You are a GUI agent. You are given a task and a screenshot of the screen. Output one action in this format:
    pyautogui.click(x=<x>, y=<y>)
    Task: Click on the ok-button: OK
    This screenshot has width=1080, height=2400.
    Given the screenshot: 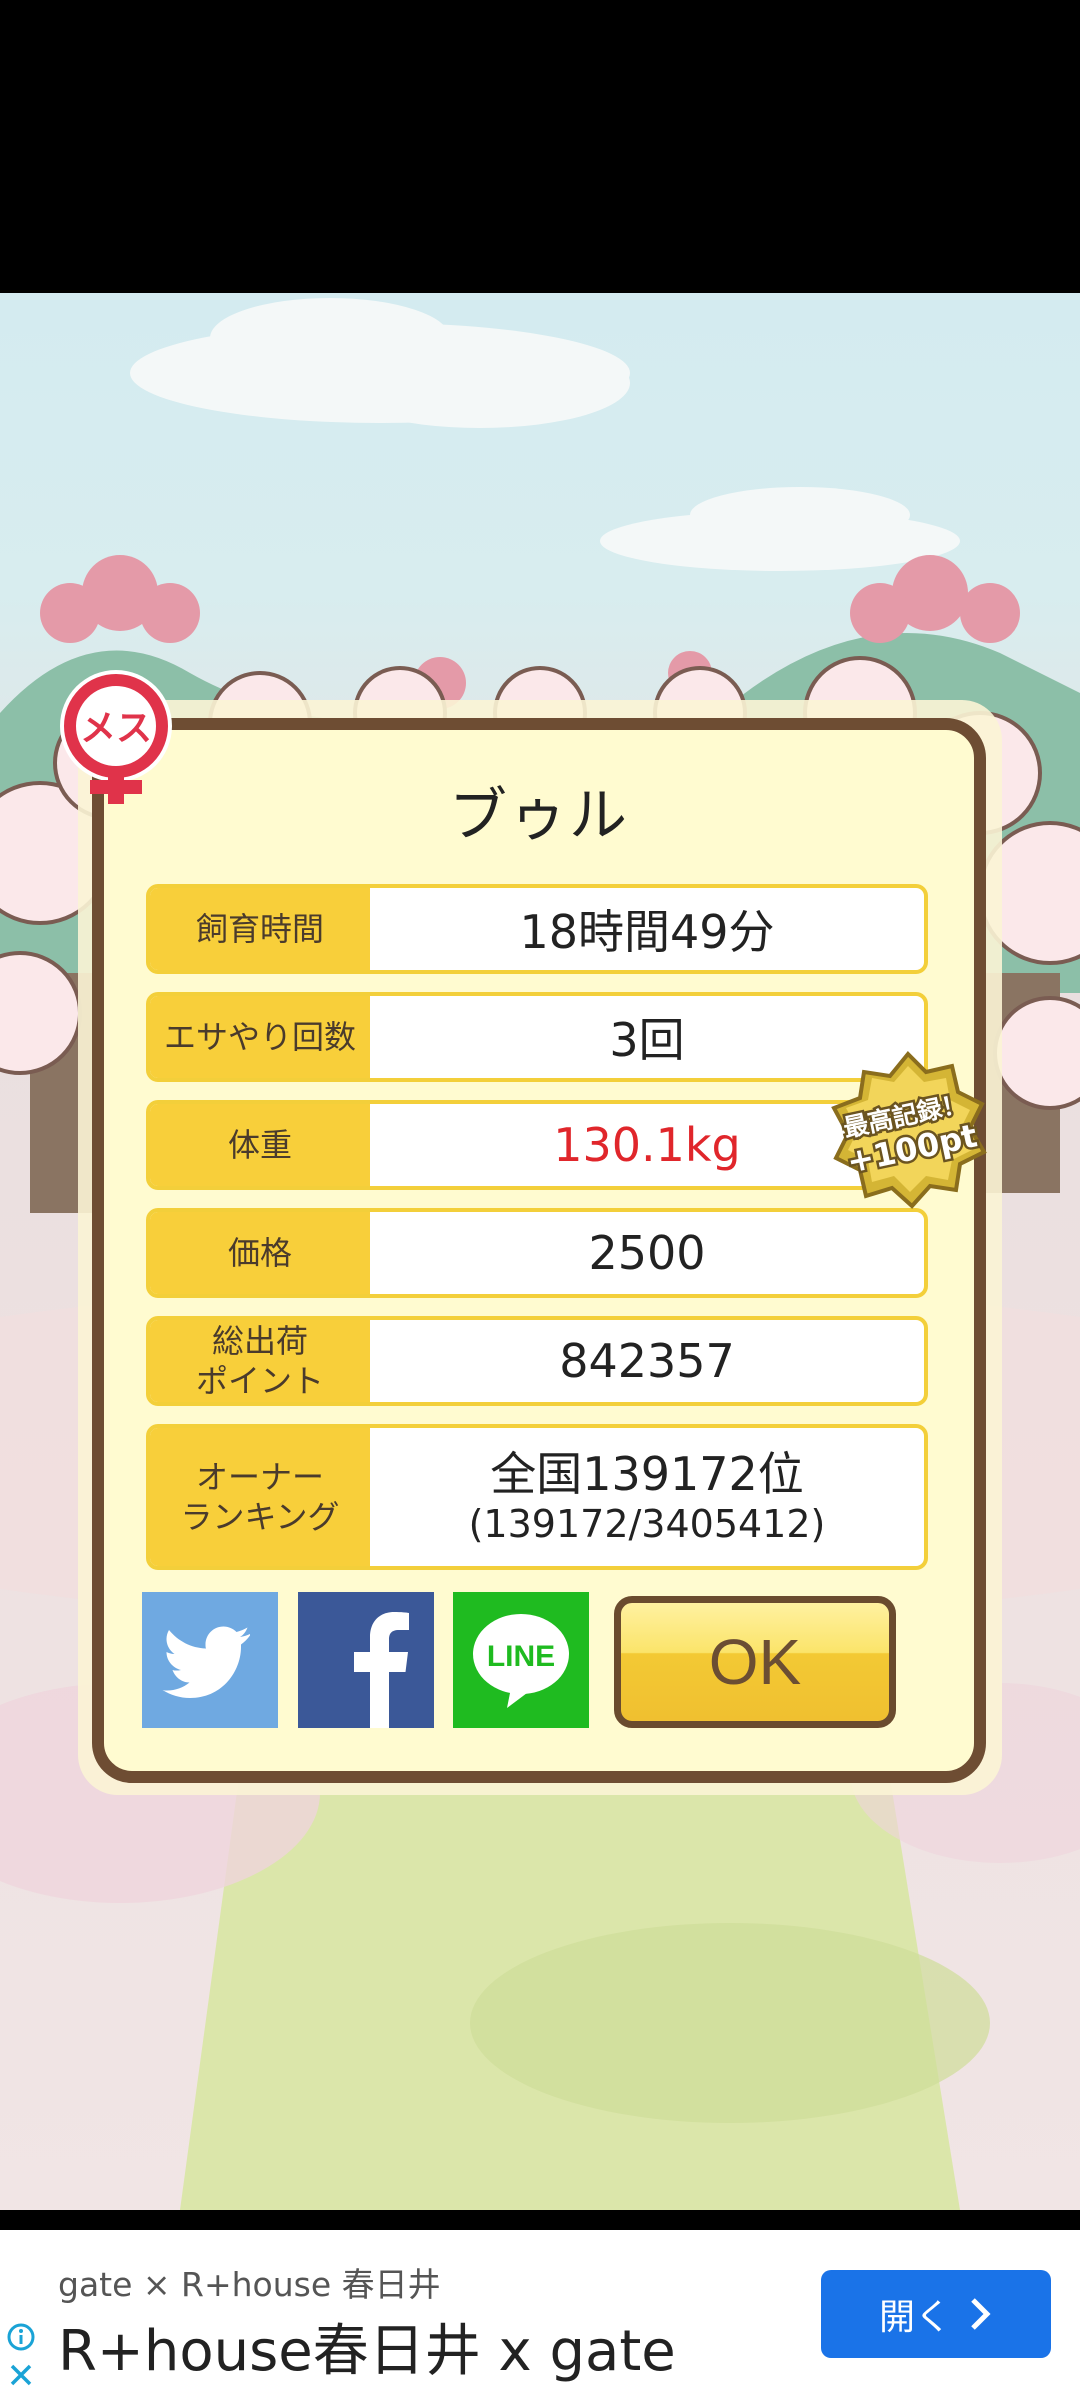 What is the action you would take?
    pyautogui.click(x=755, y=1662)
    